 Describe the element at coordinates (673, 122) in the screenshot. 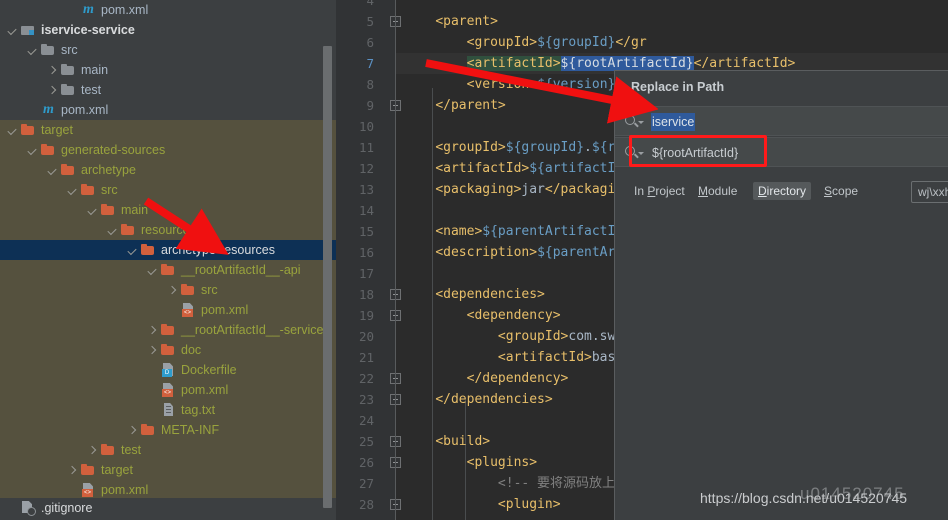

I see `search-input: iservice` at that location.